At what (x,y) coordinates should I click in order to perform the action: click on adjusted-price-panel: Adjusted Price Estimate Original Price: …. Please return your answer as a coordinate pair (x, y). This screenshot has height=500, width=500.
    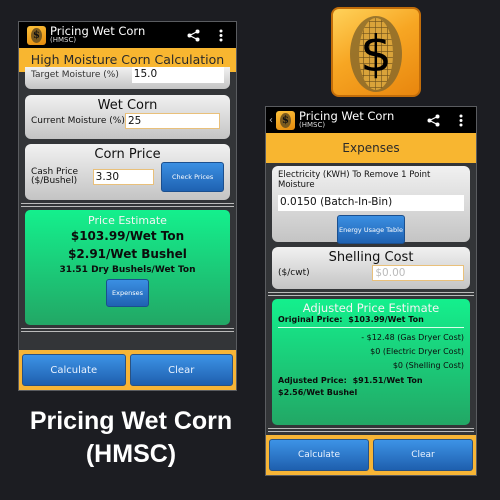
    Looking at the image, I should click on (371, 362).